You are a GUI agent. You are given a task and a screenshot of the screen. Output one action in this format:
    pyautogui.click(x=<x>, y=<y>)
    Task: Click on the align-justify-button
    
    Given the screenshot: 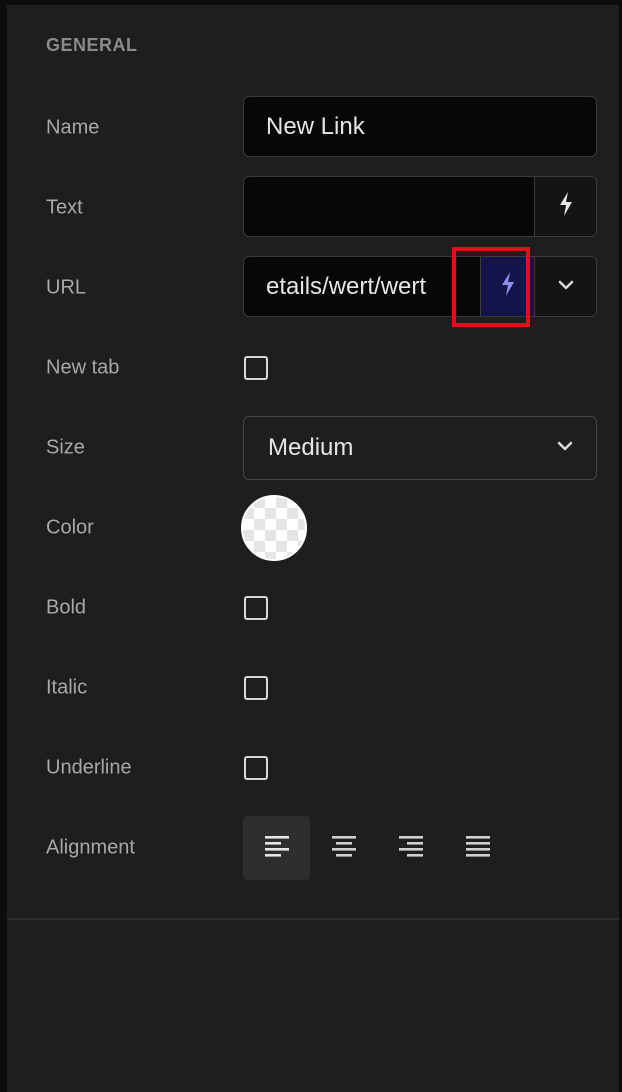 What is the action you would take?
    pyautogui.click(x=477, y=848)
    